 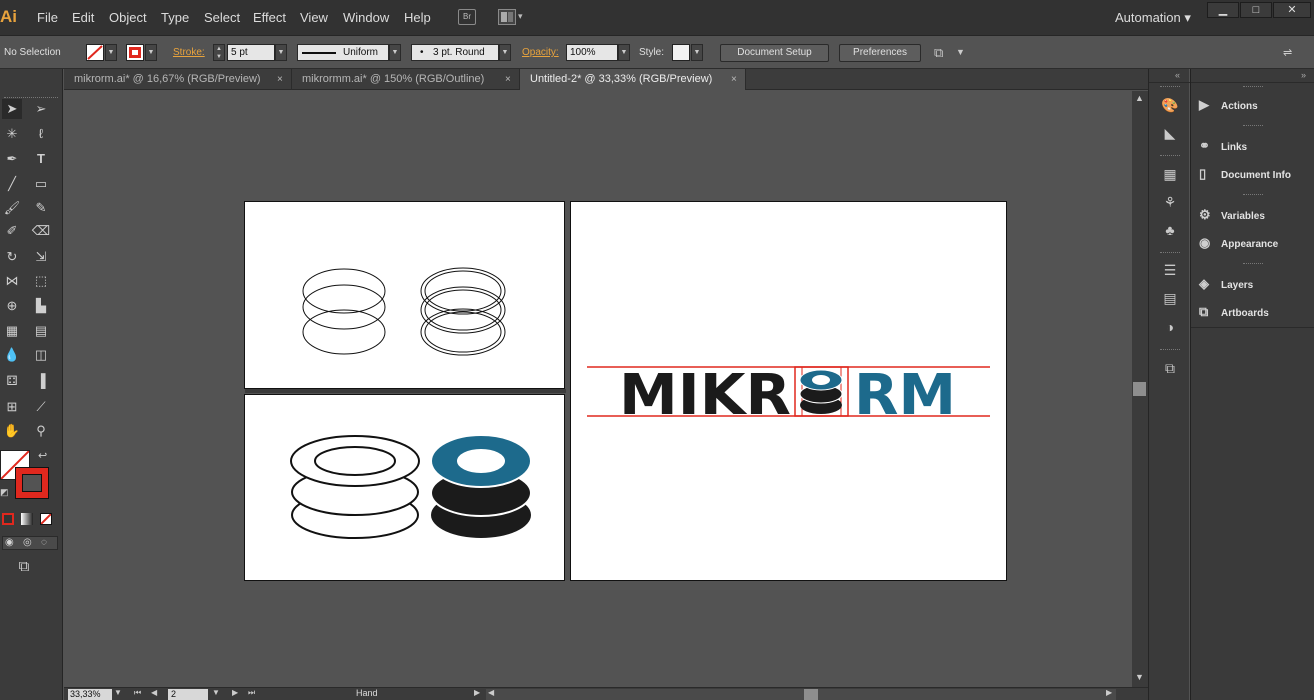 What do you see at coordinates (507, 17) in the screenshot?
I see `arrange-documents-icon` at bounding box center [507, 17].